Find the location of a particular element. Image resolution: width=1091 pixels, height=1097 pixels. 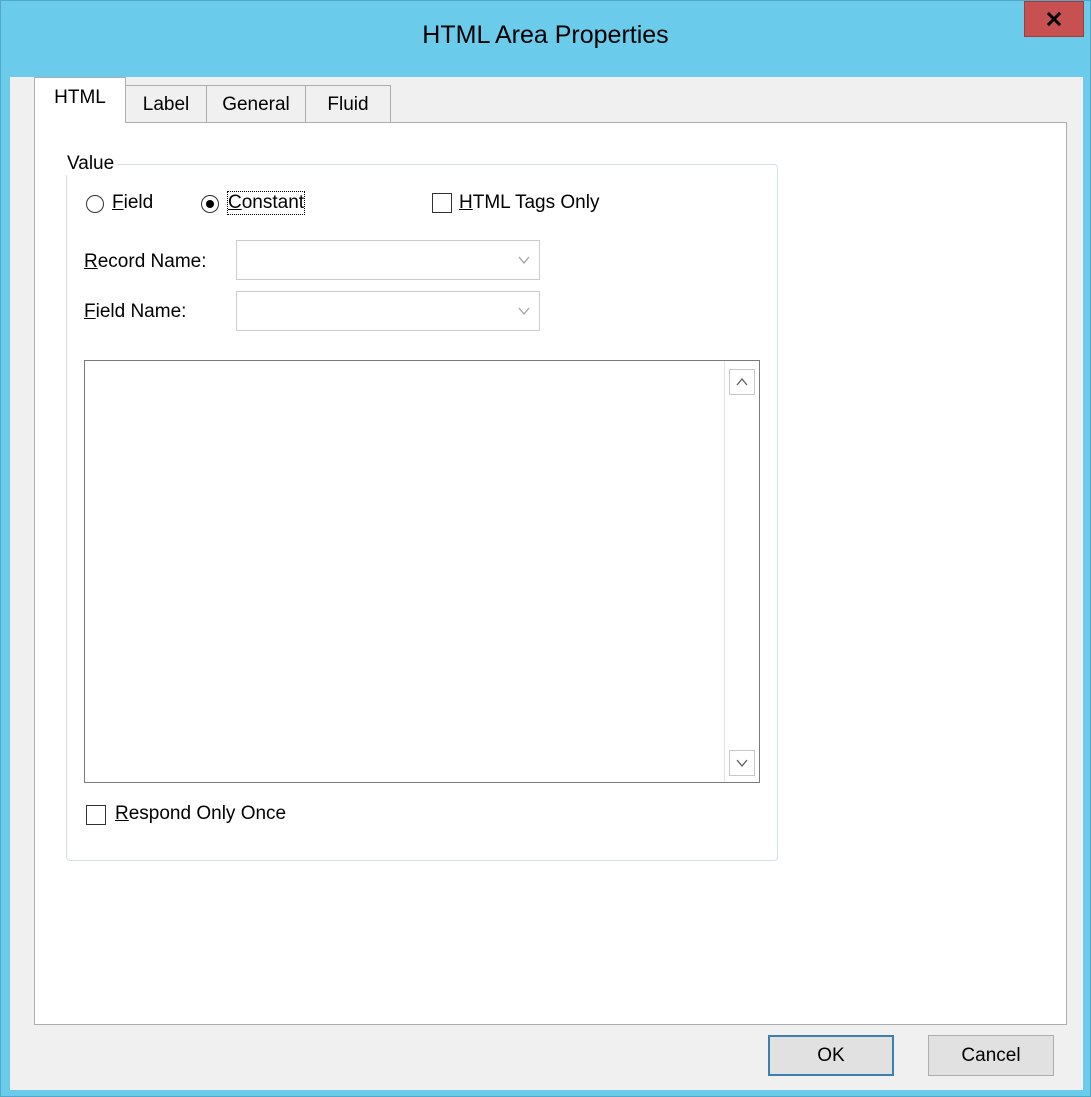

tab-label: Fluid is located at coordinates (348, 104).